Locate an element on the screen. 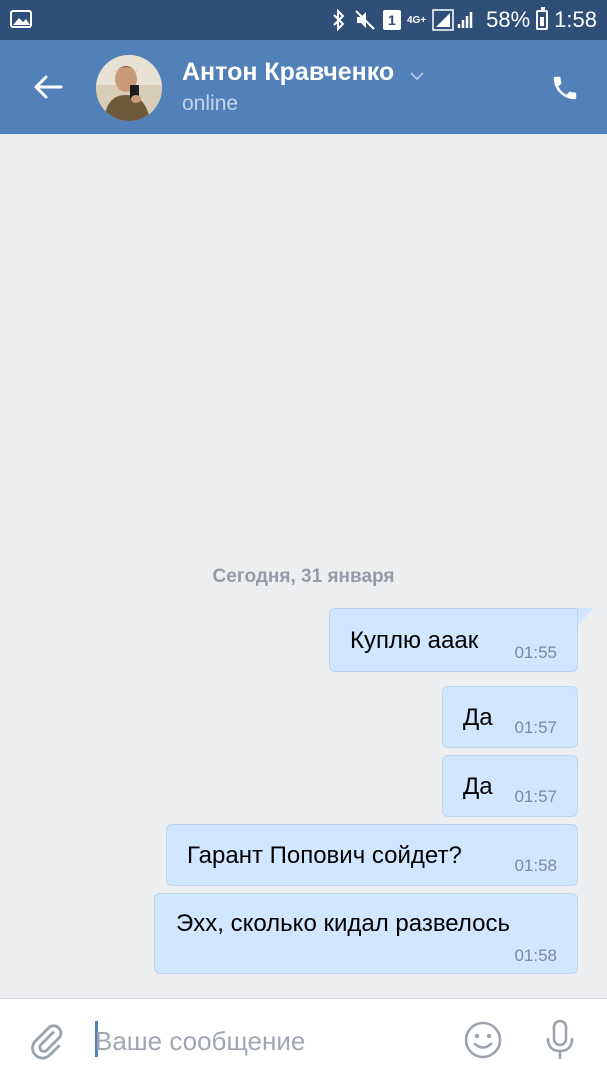 This screenshot has height=1080, width=607. emoji-button is located at coordinates (483, 1040).